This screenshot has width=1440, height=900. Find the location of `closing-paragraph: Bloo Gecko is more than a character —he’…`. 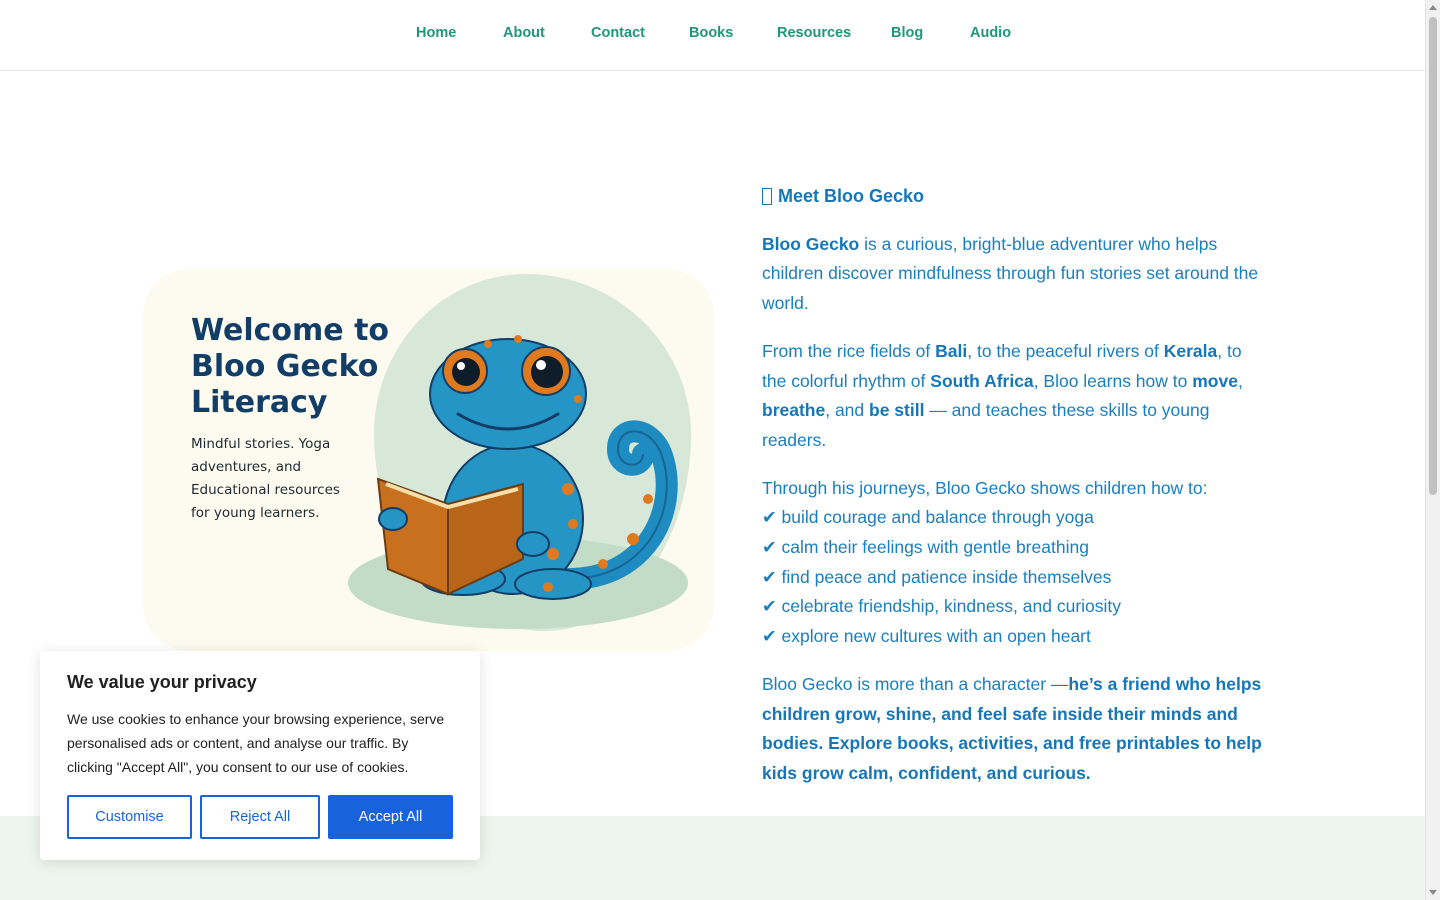

closing-paragraph: Bloo Gecko is more than a character —he’… is located at coordinates (1012, 729).